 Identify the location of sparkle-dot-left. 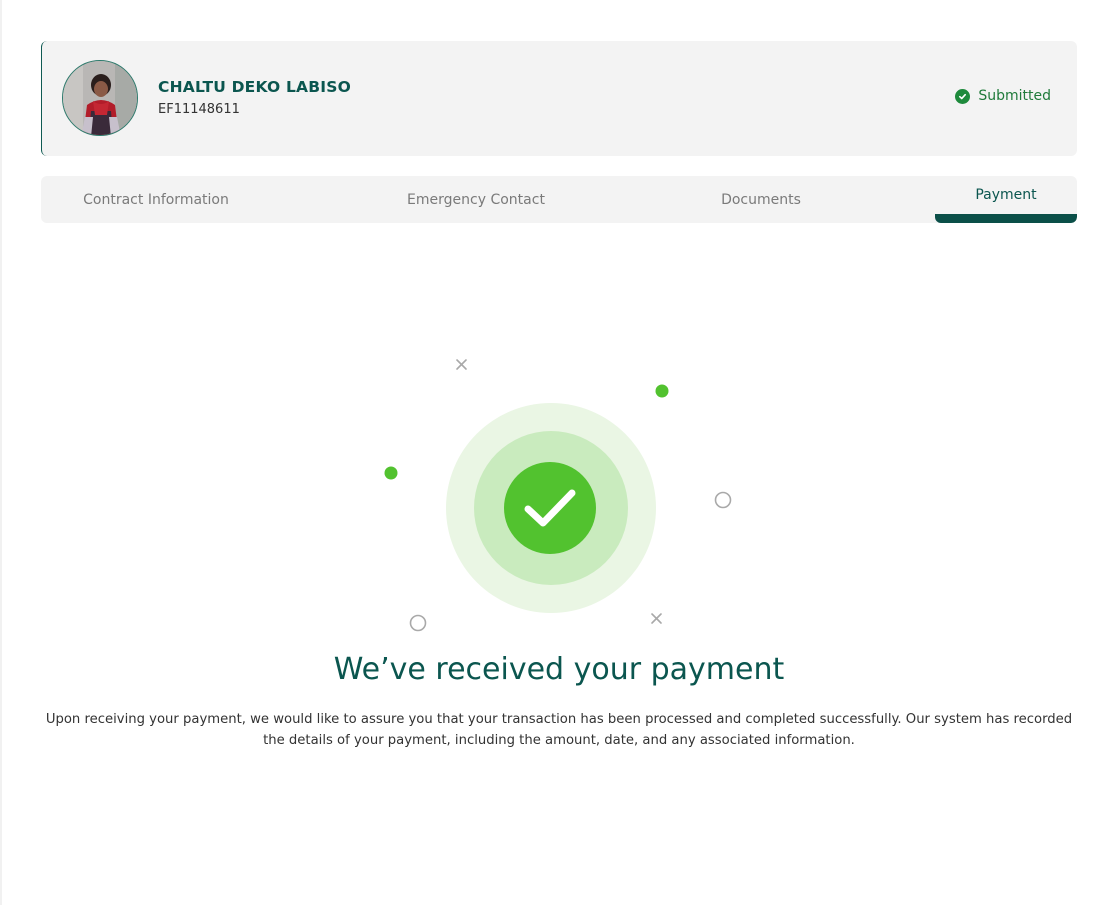
(391, 473).